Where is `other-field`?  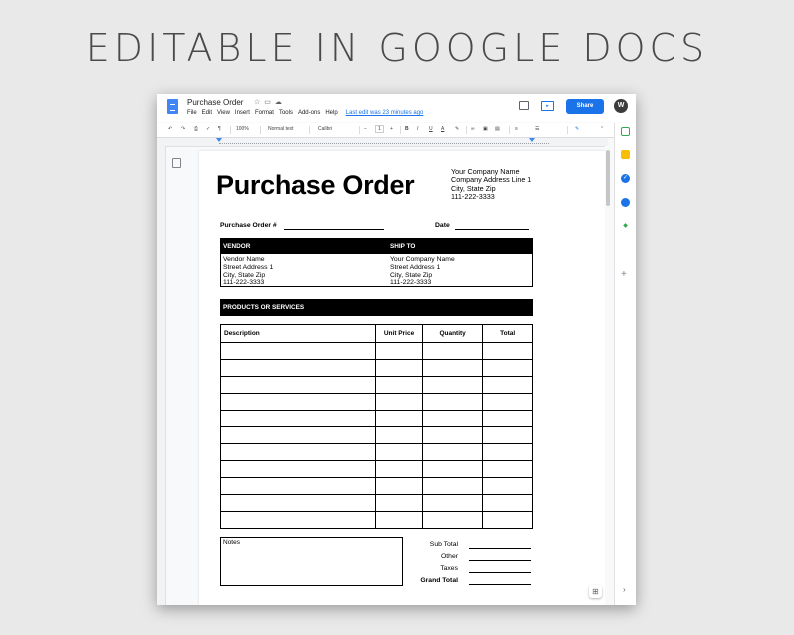 other-field is located at coordinates (500, 560).